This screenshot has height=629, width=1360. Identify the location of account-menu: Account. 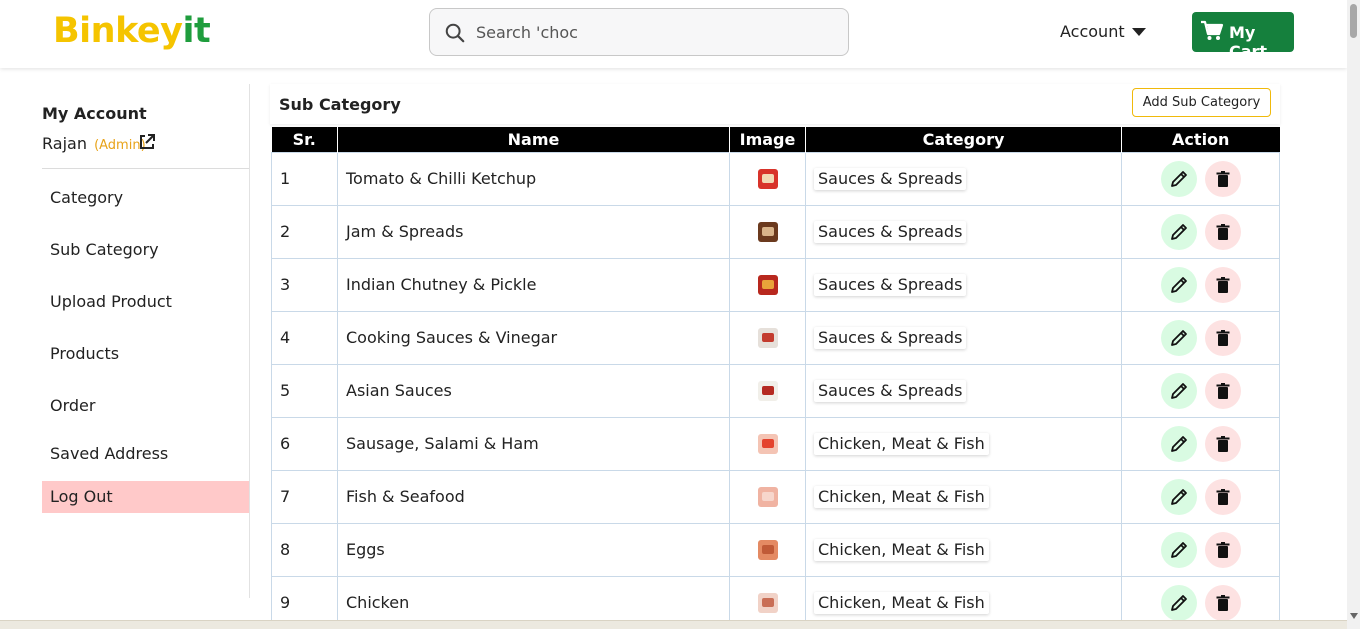
(1092, 31).